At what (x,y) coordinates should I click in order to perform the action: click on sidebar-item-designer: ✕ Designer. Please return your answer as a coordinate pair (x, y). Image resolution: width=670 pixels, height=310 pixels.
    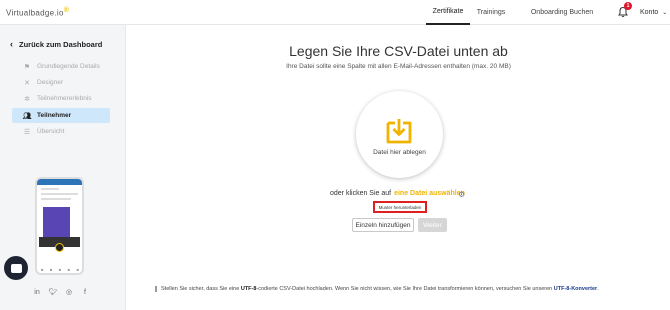
    Looking at the image, I should click on (61, 82).